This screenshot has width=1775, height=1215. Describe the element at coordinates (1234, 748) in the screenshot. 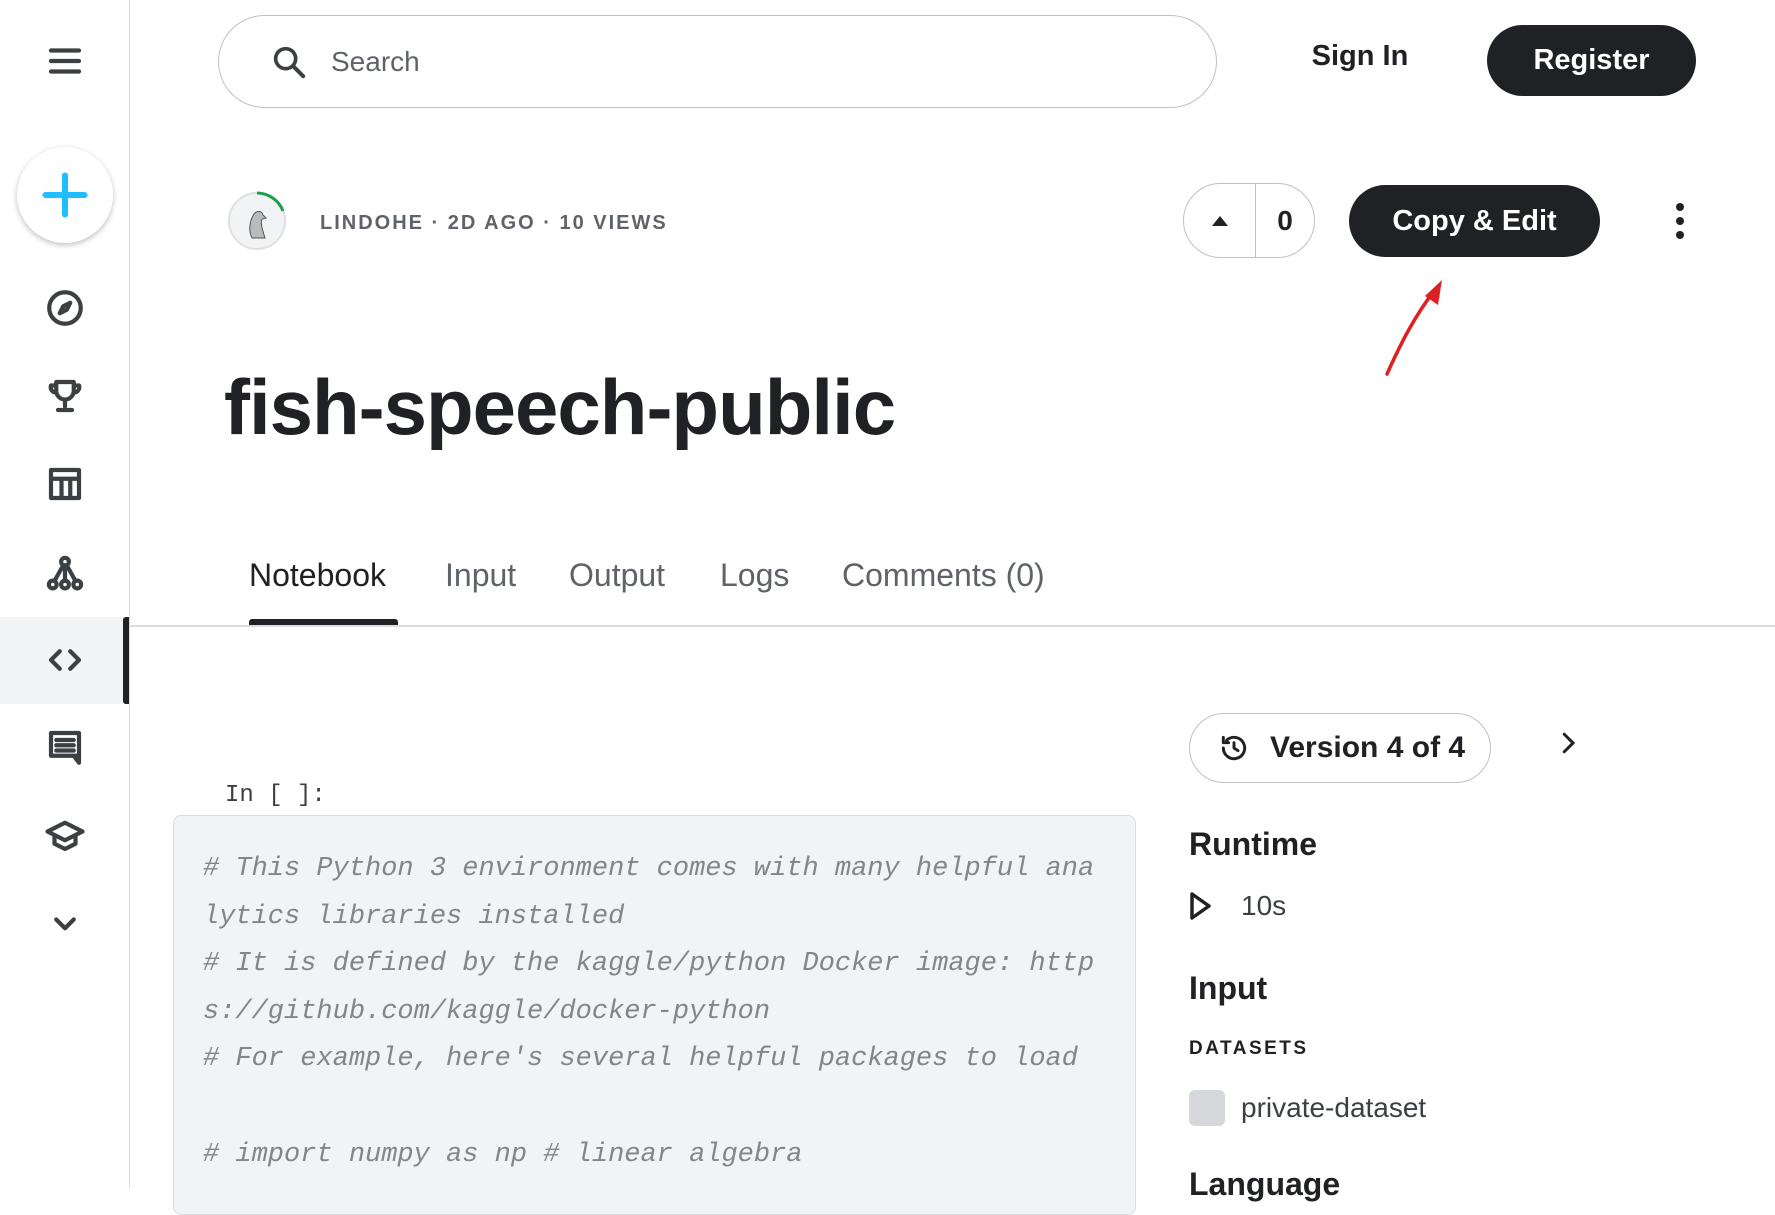

I see `history-icon` at that location.